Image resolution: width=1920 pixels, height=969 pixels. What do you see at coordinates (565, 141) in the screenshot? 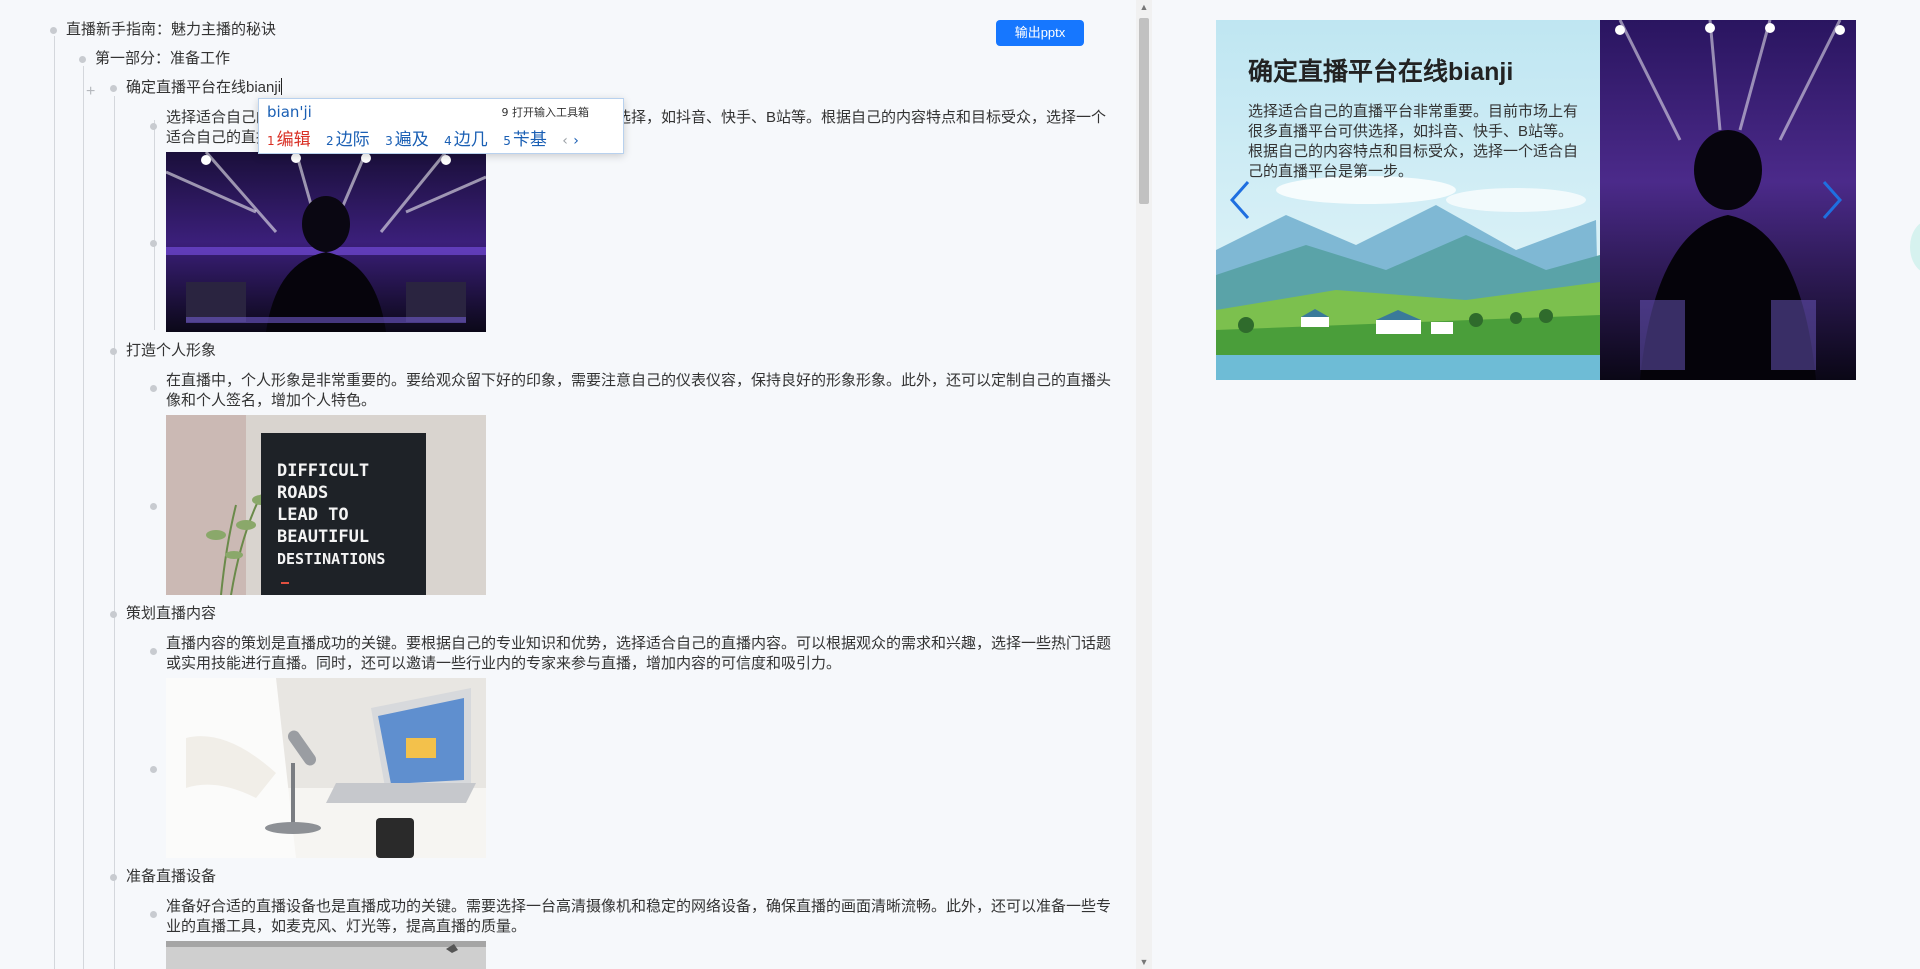
I see `ime-prev-page-icon: ‹` at bounding box center [565, 141].